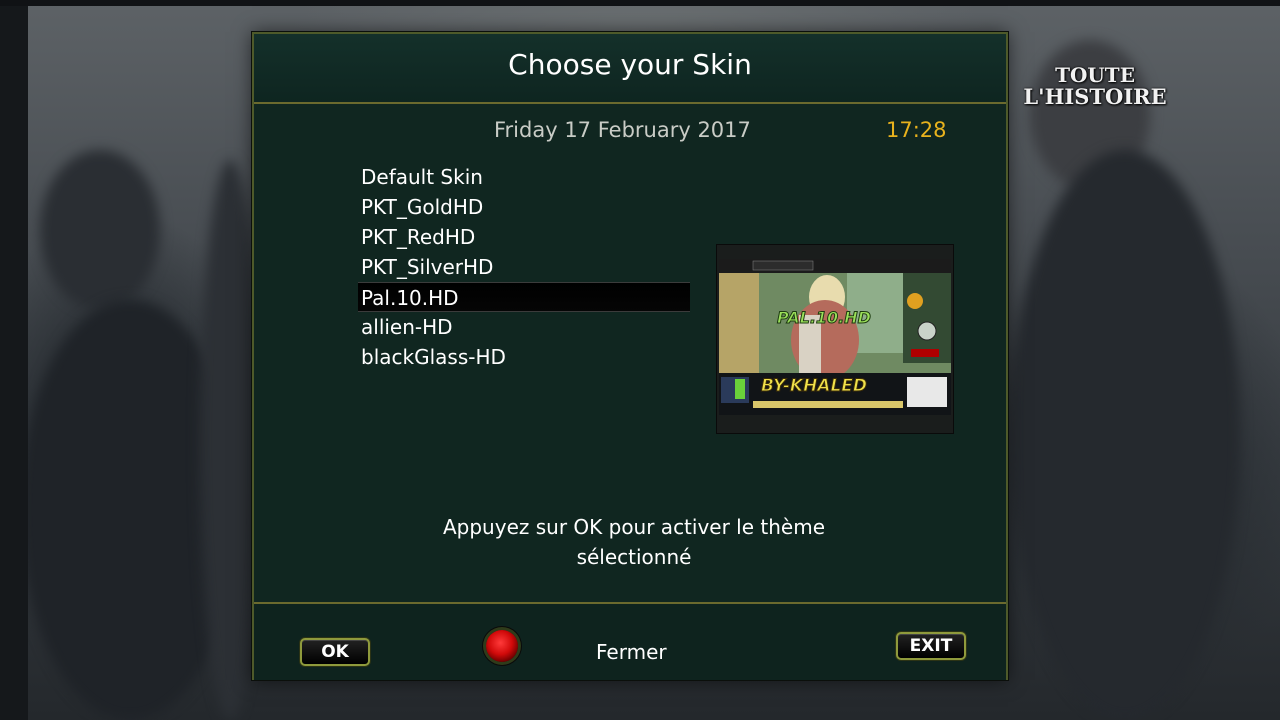  I want to click on close-label: Fermer, so click(631, 652).